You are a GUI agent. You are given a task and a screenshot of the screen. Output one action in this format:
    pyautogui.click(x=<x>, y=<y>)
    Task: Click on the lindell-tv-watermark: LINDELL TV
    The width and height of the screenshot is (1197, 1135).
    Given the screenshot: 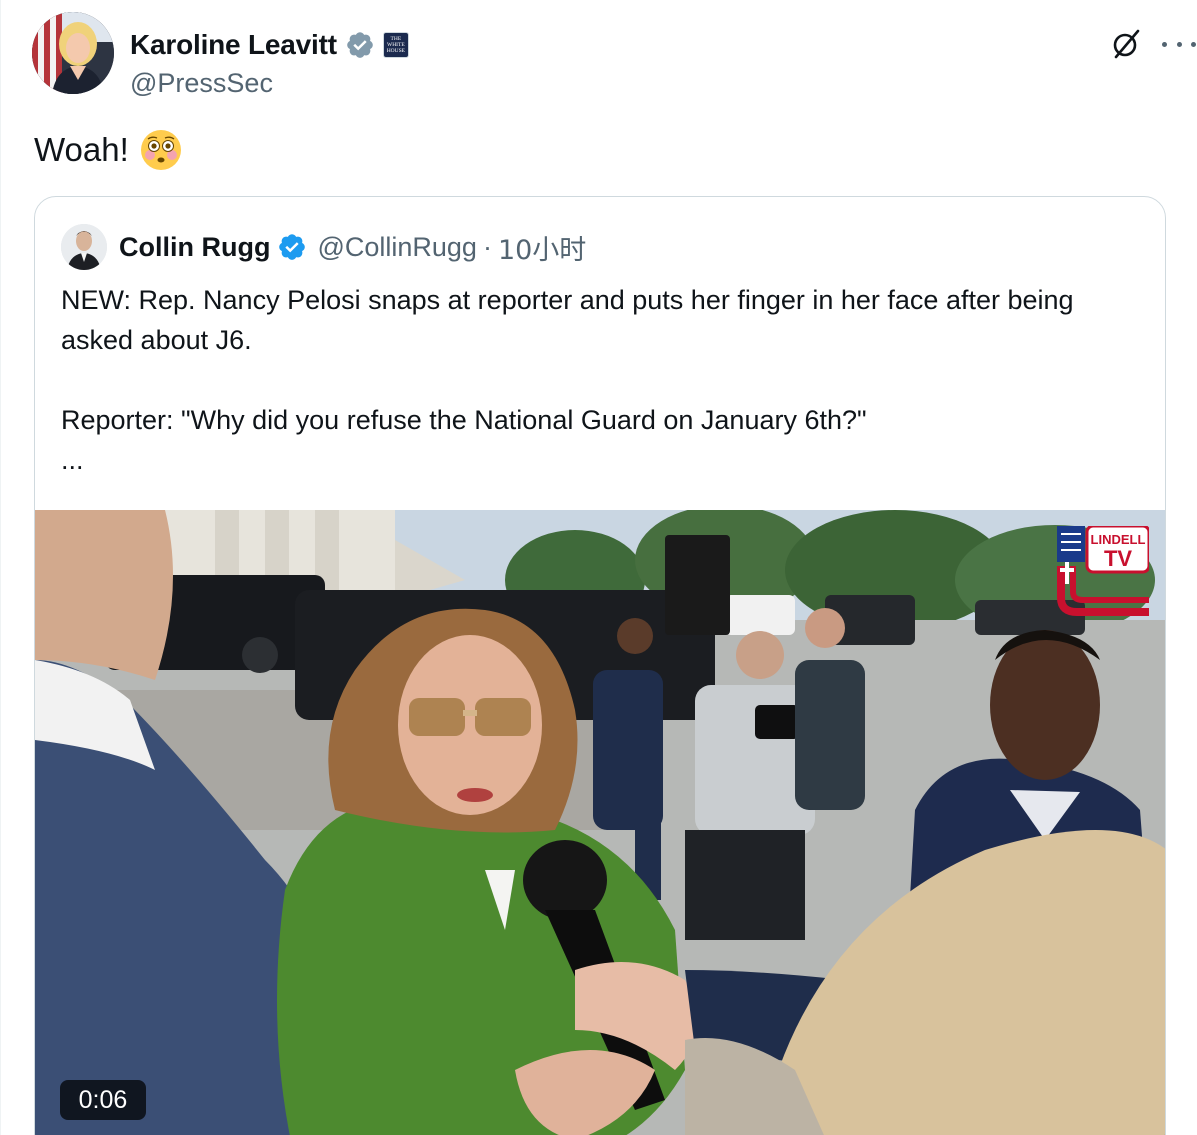 What is the action you would take?
    pyautogui.click(x=1103, y=571)
    